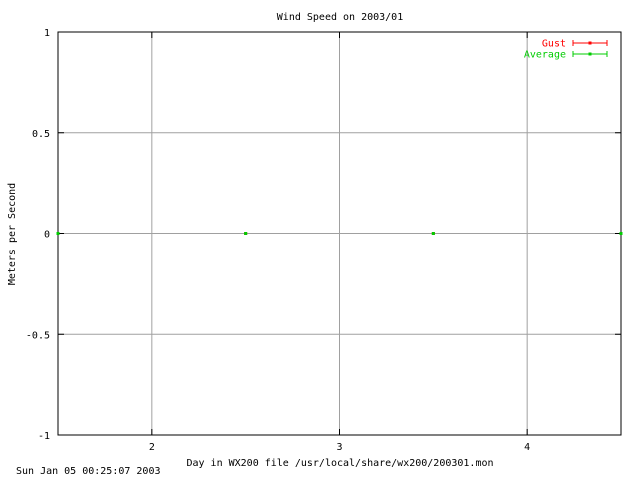  I want to click on legend-marker-gust, so click(590, 43).